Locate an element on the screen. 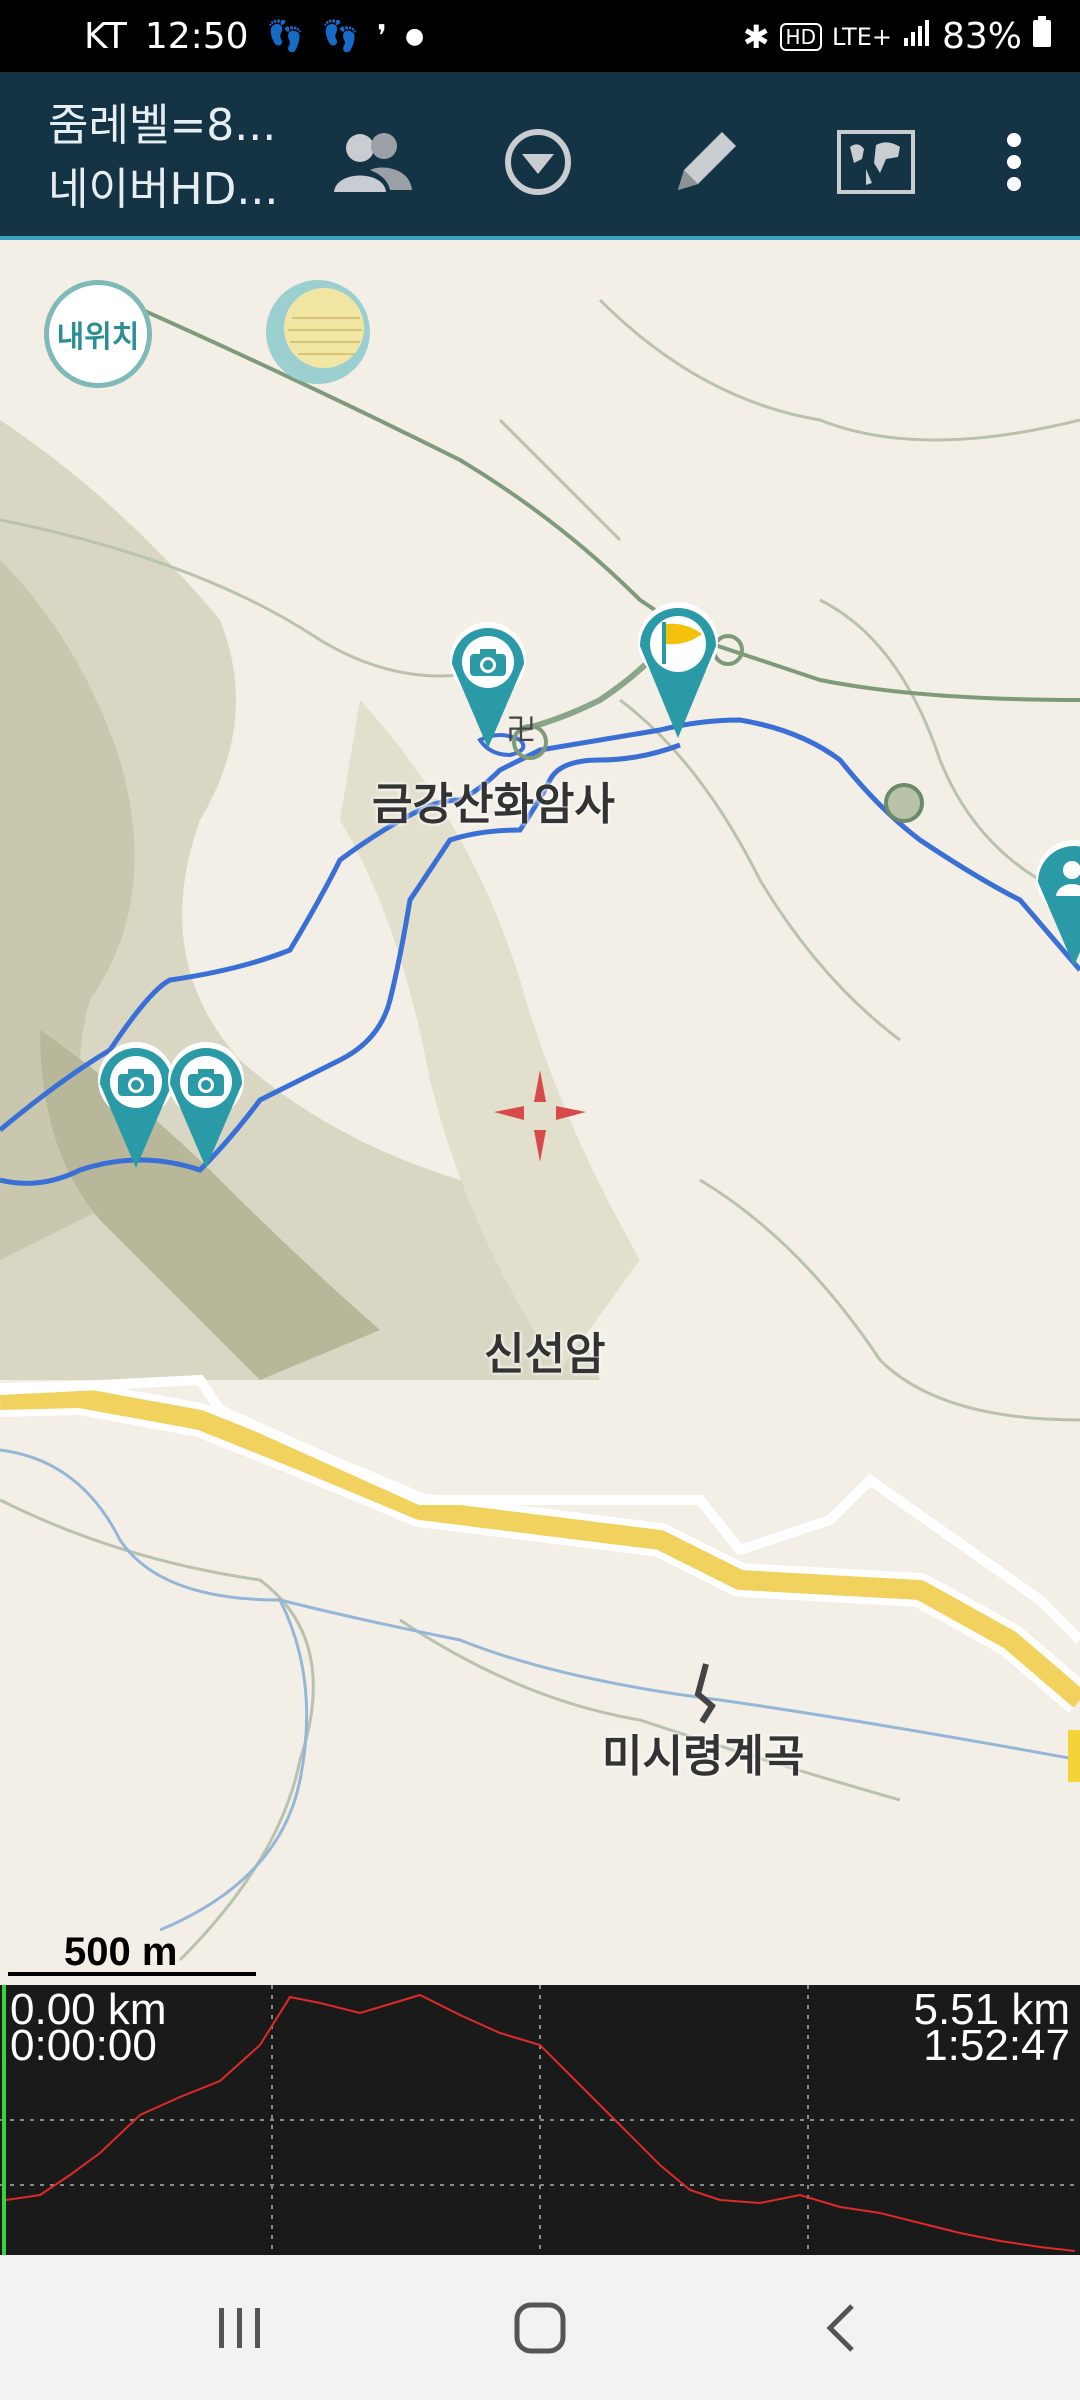 Image resolution: width=1080 pixels, height=2400 pixels. circle-chevron-down-icon is located at coordinates (538, 162).